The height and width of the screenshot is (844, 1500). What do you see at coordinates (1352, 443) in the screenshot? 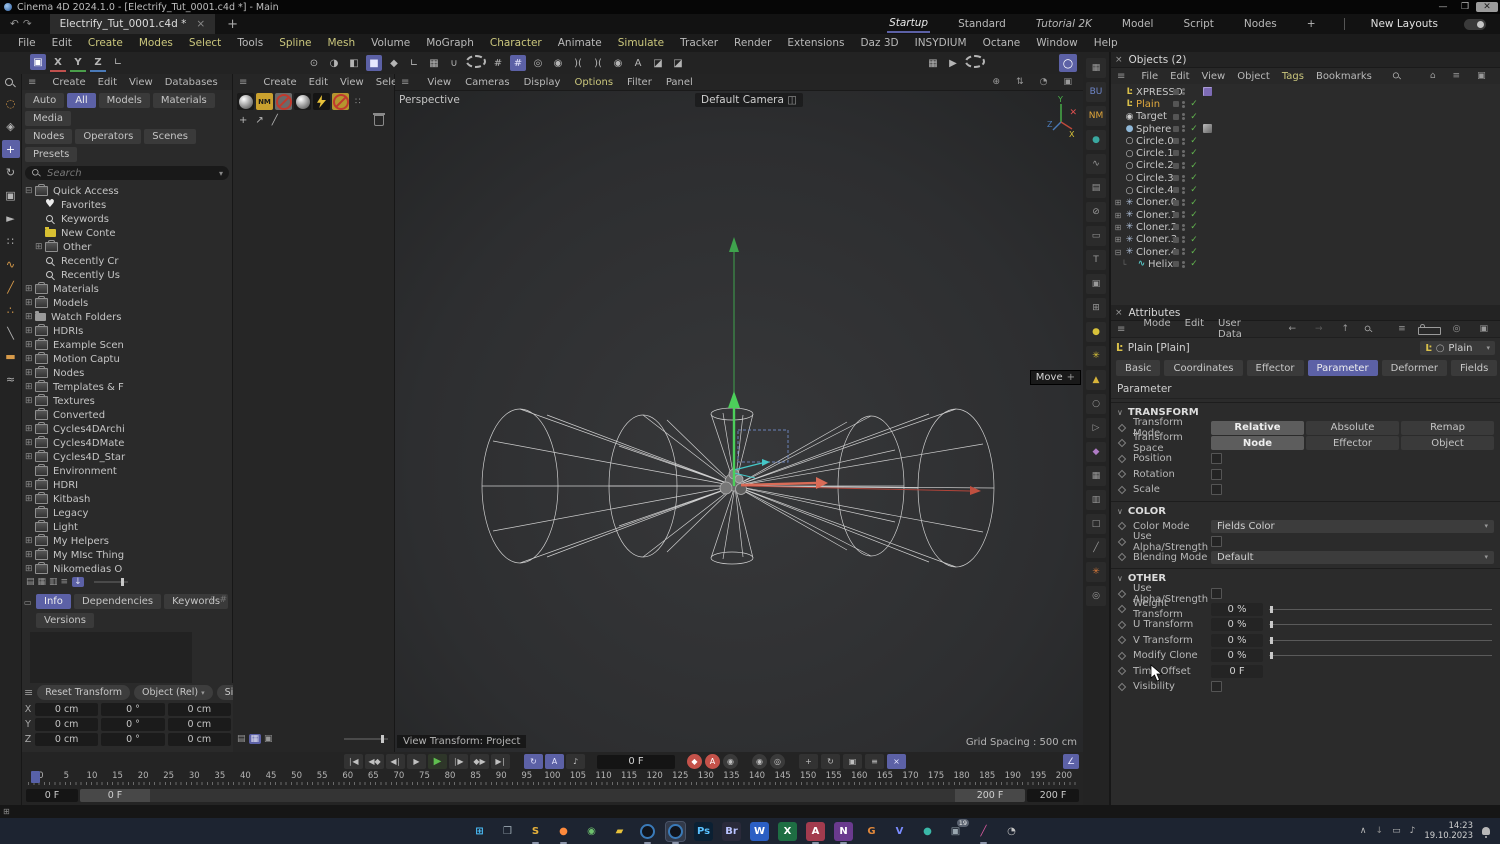
I see `transform-space-option: Effector` at bounding box center [1352, 443].